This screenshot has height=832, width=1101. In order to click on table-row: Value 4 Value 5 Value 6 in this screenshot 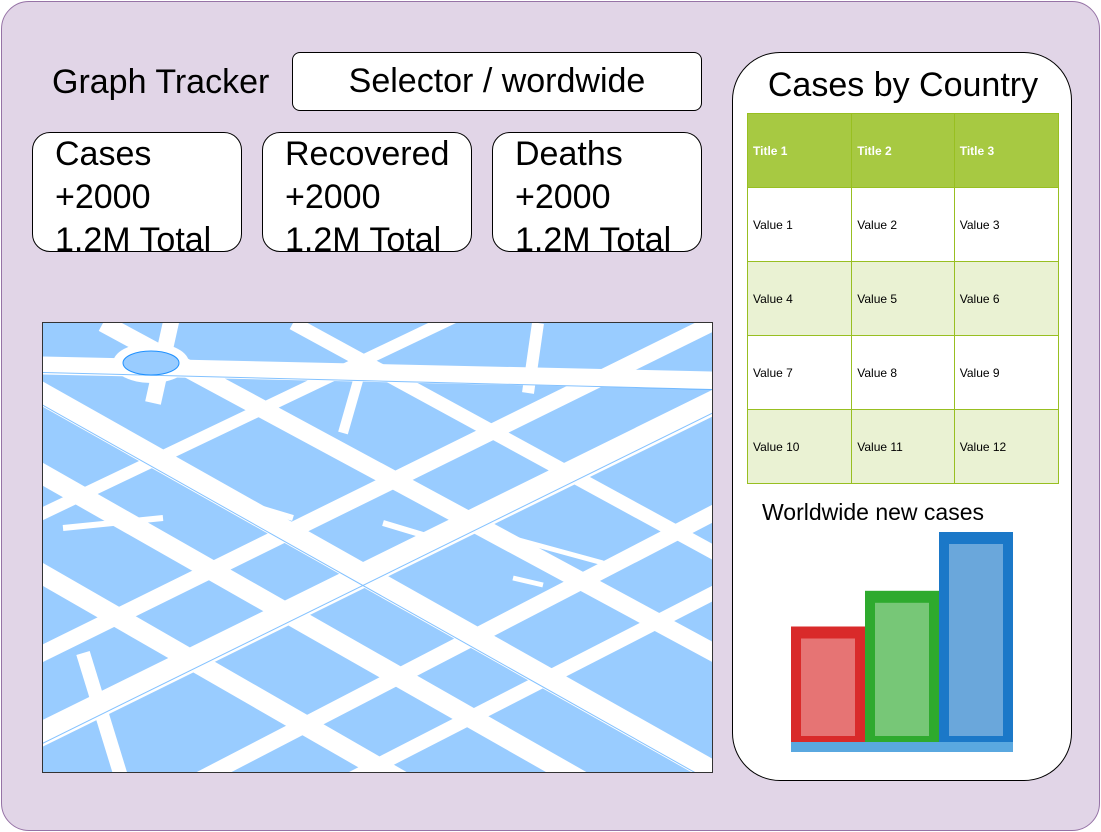, I will do `click(903, 298)`.